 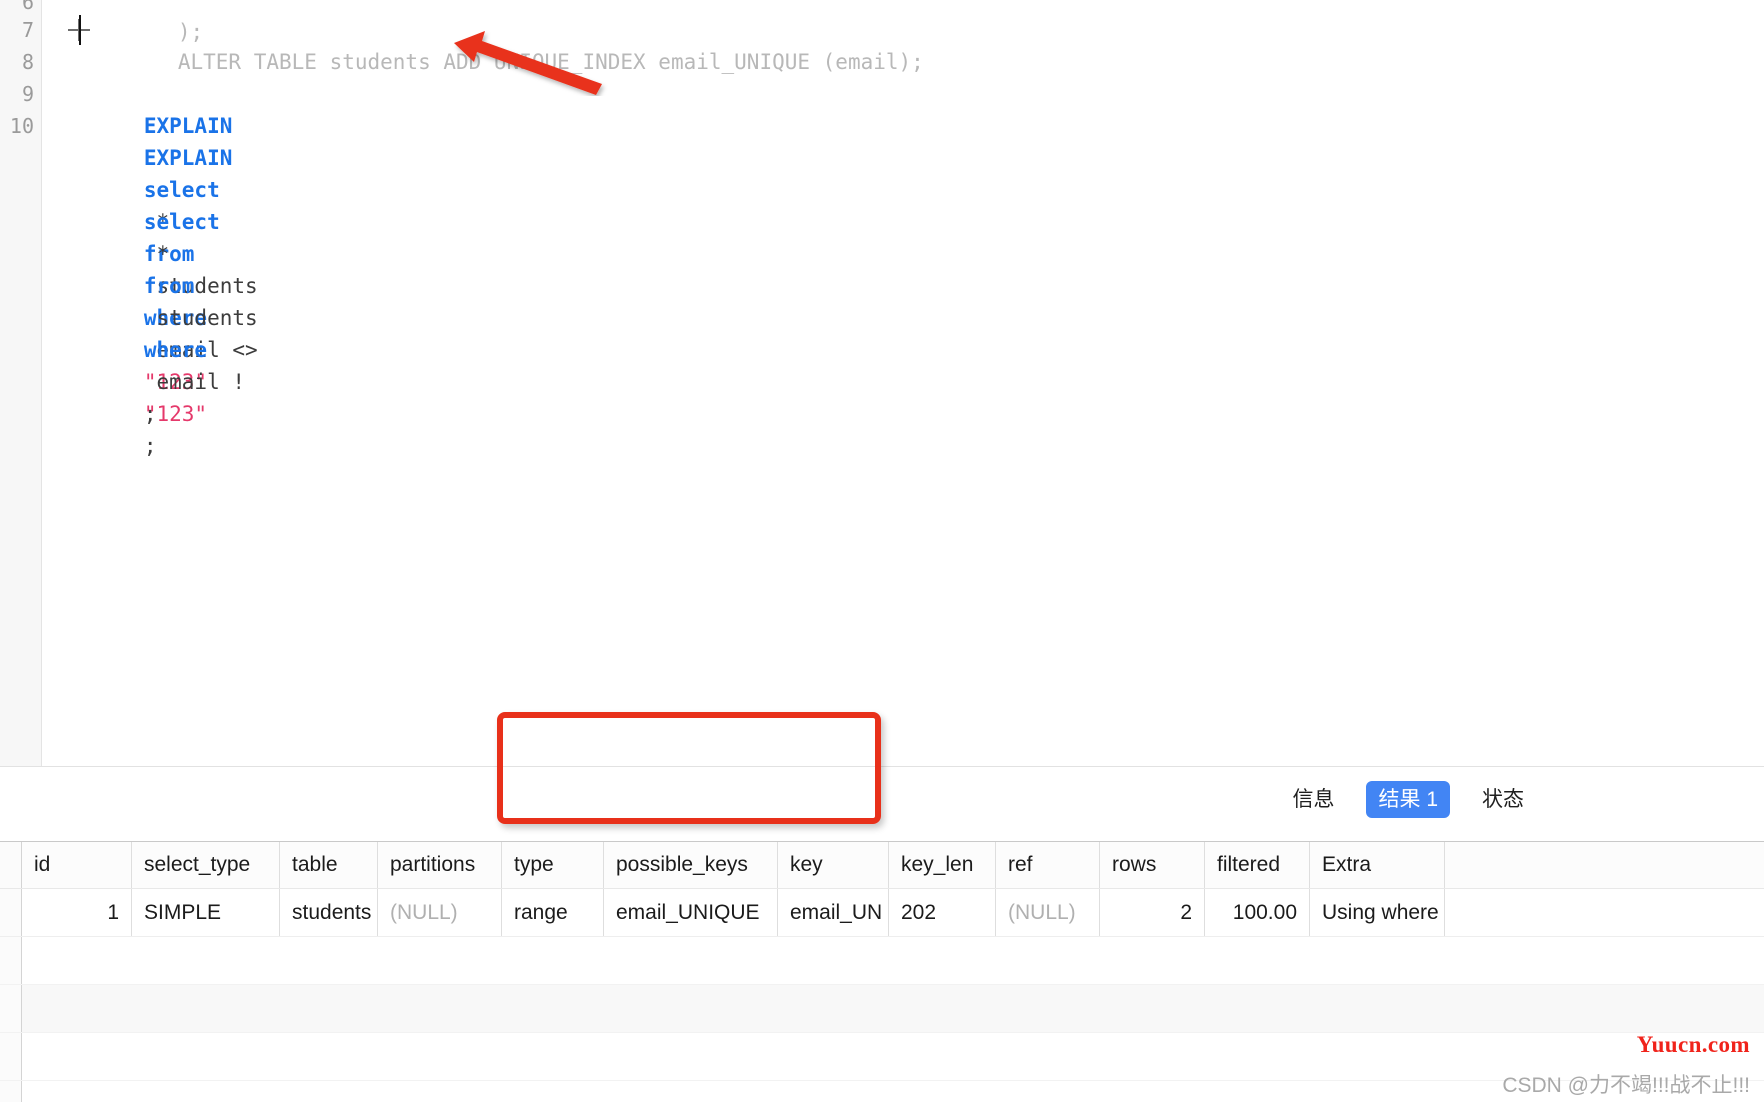 I want to click on tab-status: 状态, so click(x=1503, y=799).